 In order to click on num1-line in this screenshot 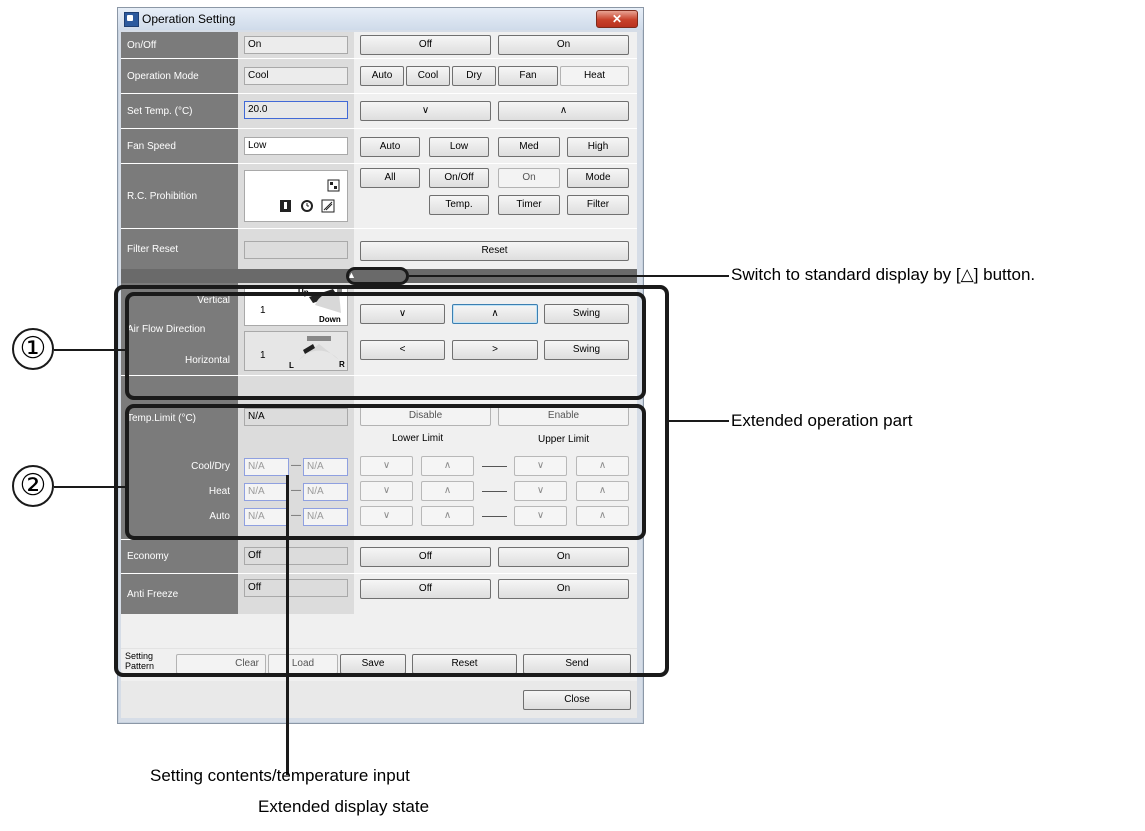, I will do `click(90, 350)`.